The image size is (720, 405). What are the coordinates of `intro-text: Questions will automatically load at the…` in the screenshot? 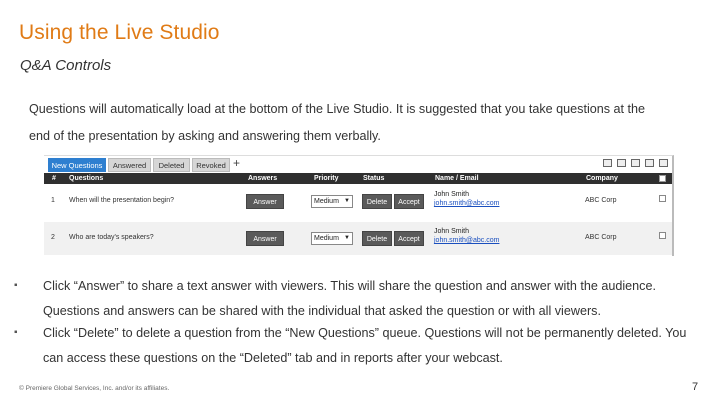 It's located at (337, 122).